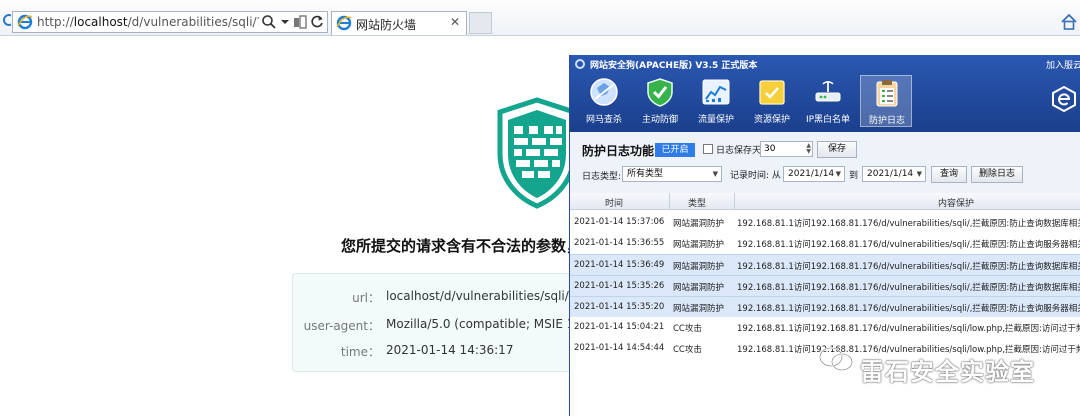 This screenshot has width=1080, height=416. What do you see at coordinates (772, 101) in the screenshot?
I see `toolbar-resource-protection: 资源保护` at bounding box center [772, 101].